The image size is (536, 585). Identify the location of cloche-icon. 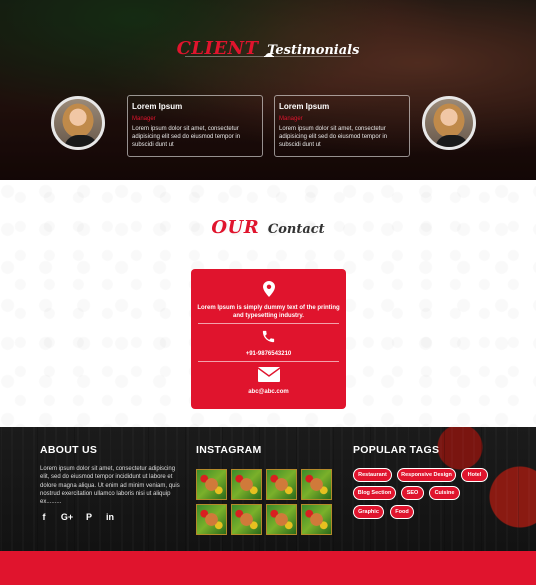
(269, 55).